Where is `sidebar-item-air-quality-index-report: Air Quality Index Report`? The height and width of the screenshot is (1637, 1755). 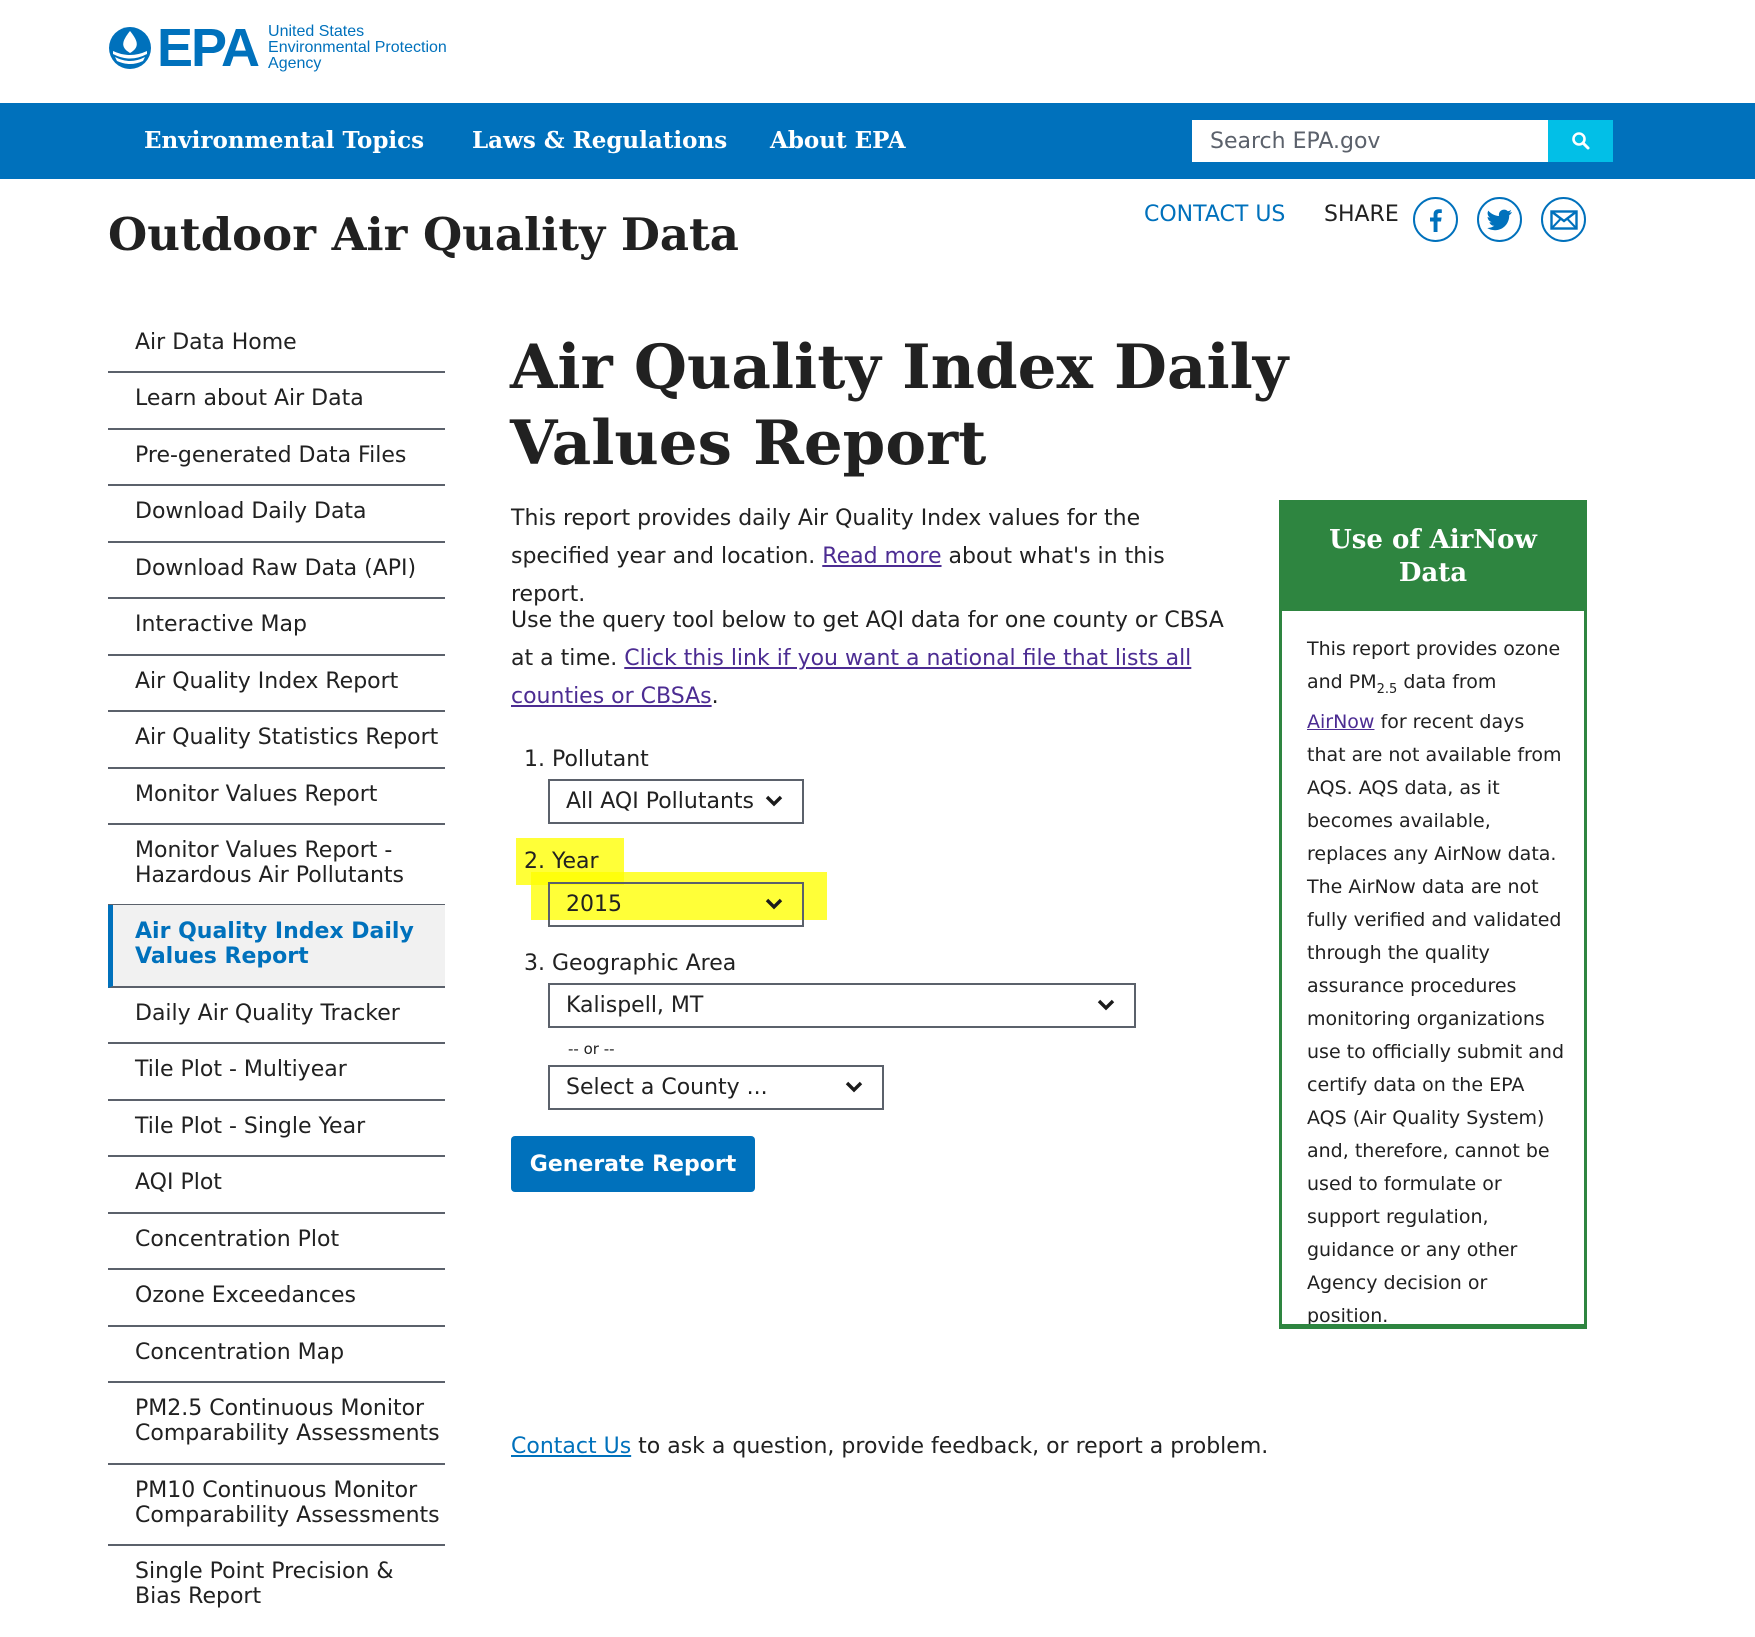 sidebar-item-air-quality-index-report: Air Quality Index Report is located at coordinates (276, 683).